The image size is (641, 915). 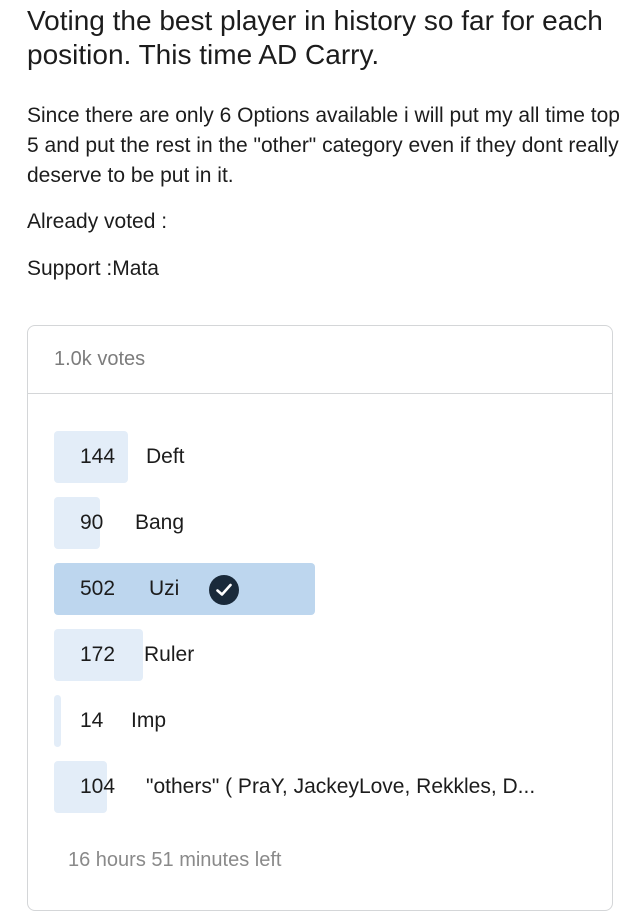 What do you see at coordinates (324, 589) in the screenshot?
I see `poll-option-uzi: 502 Uzi` at bounding box center [324, 589].